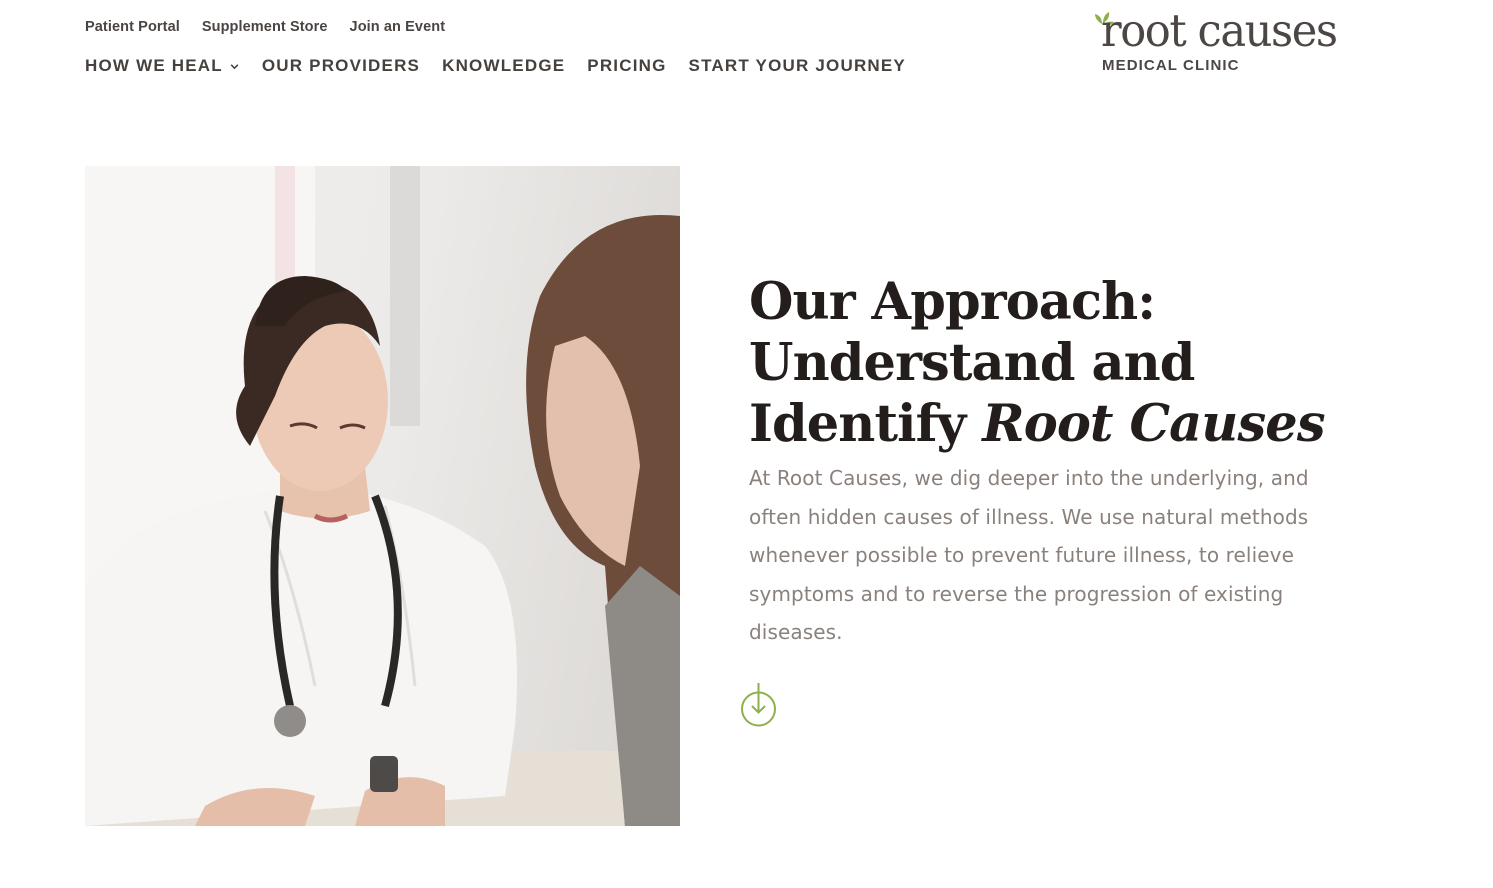 The image size is (1493, 888). I want to click on nav-item-knowledge: KNOWLEDGE, so click(503, 66).